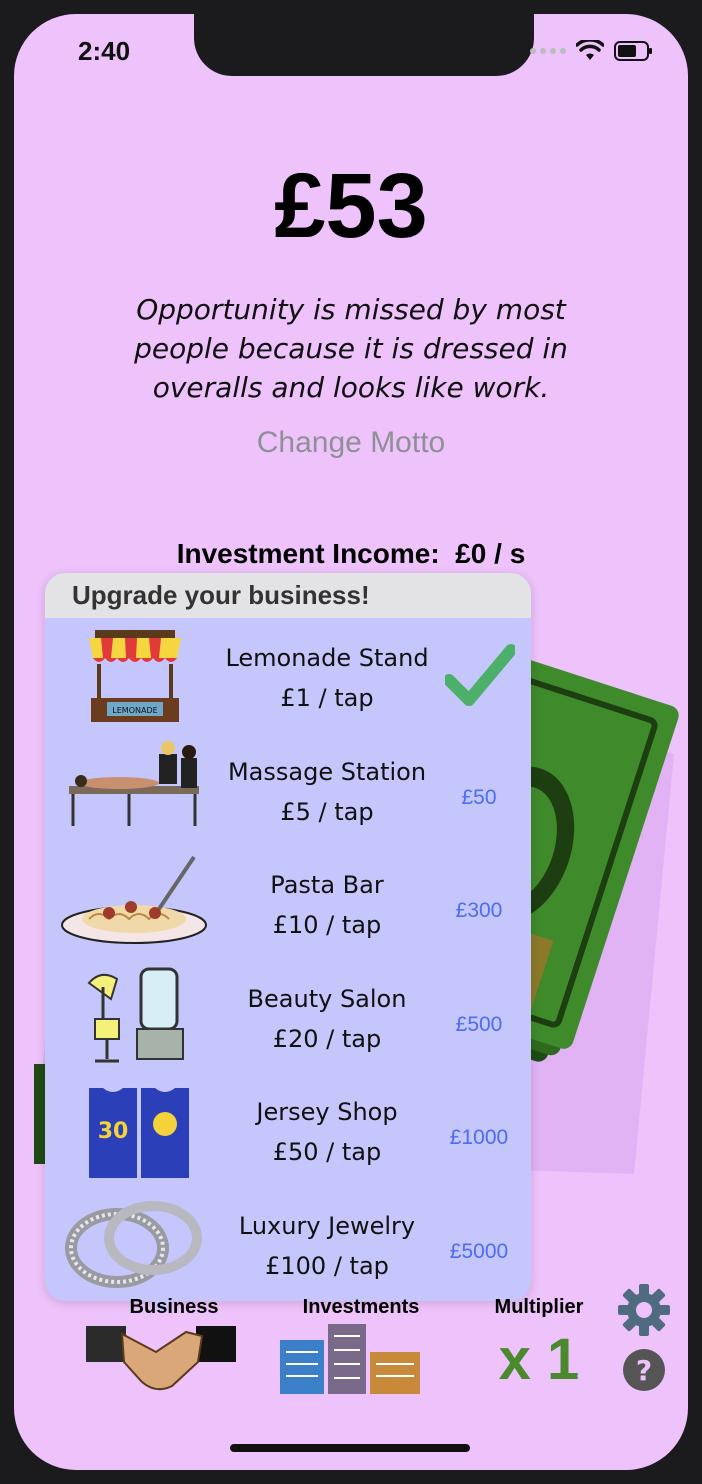 This screenshot has width=702, height=1484. What do you see at coordinates (479, 1252) in the screenshot?
I see `business-price-button: £5000` at bounding box center [479, 1252].